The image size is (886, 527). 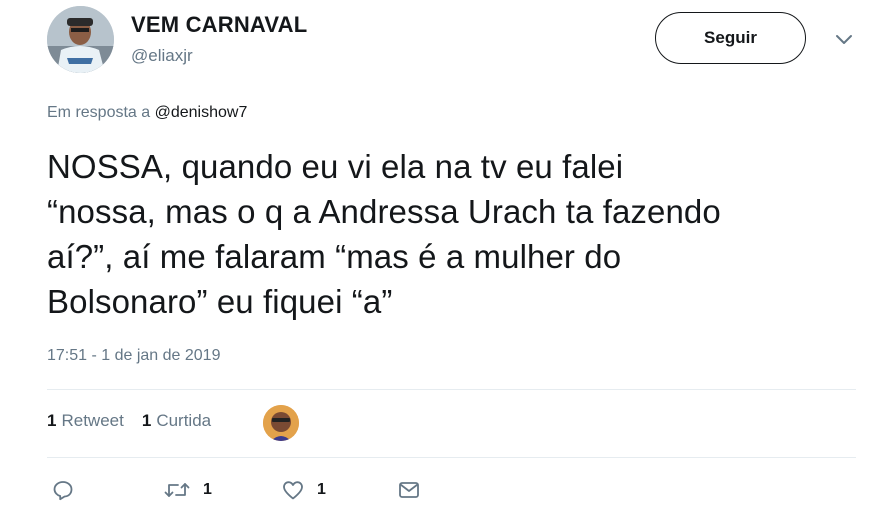 I want to click on author-handle: @eliaxjr, so click(x=162, y=56).